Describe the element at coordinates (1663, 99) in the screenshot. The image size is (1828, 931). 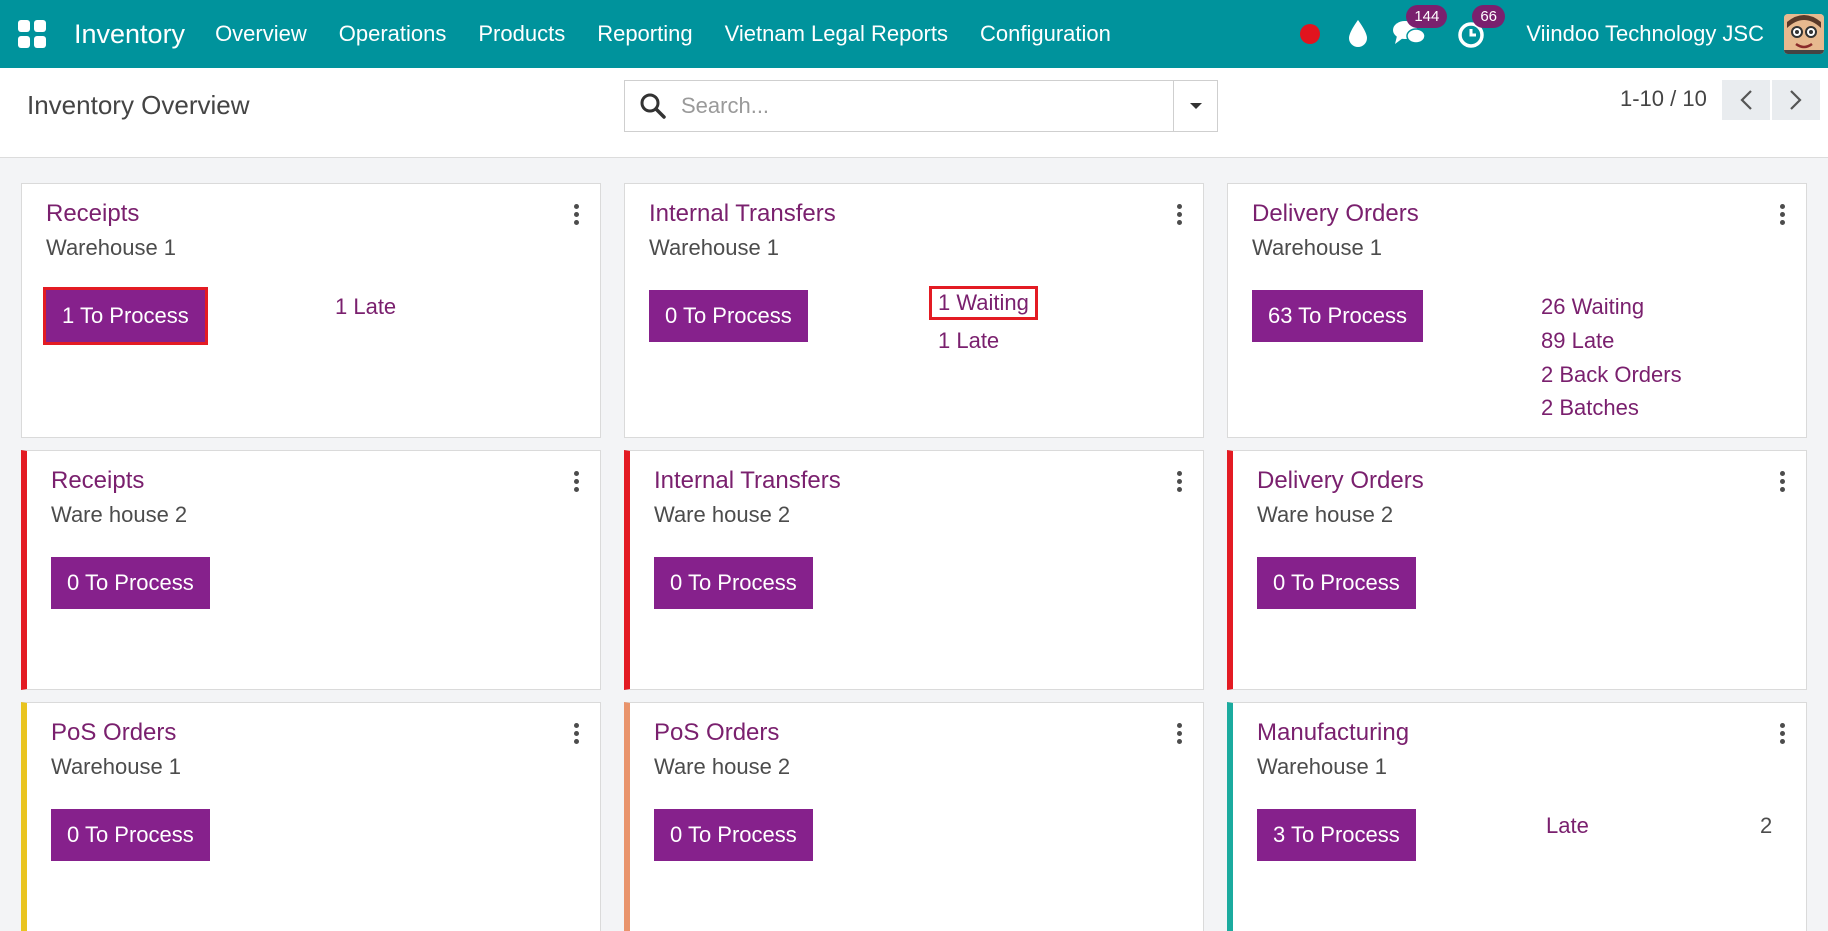
I see `pager-value: 1-10 / 10` at that location.